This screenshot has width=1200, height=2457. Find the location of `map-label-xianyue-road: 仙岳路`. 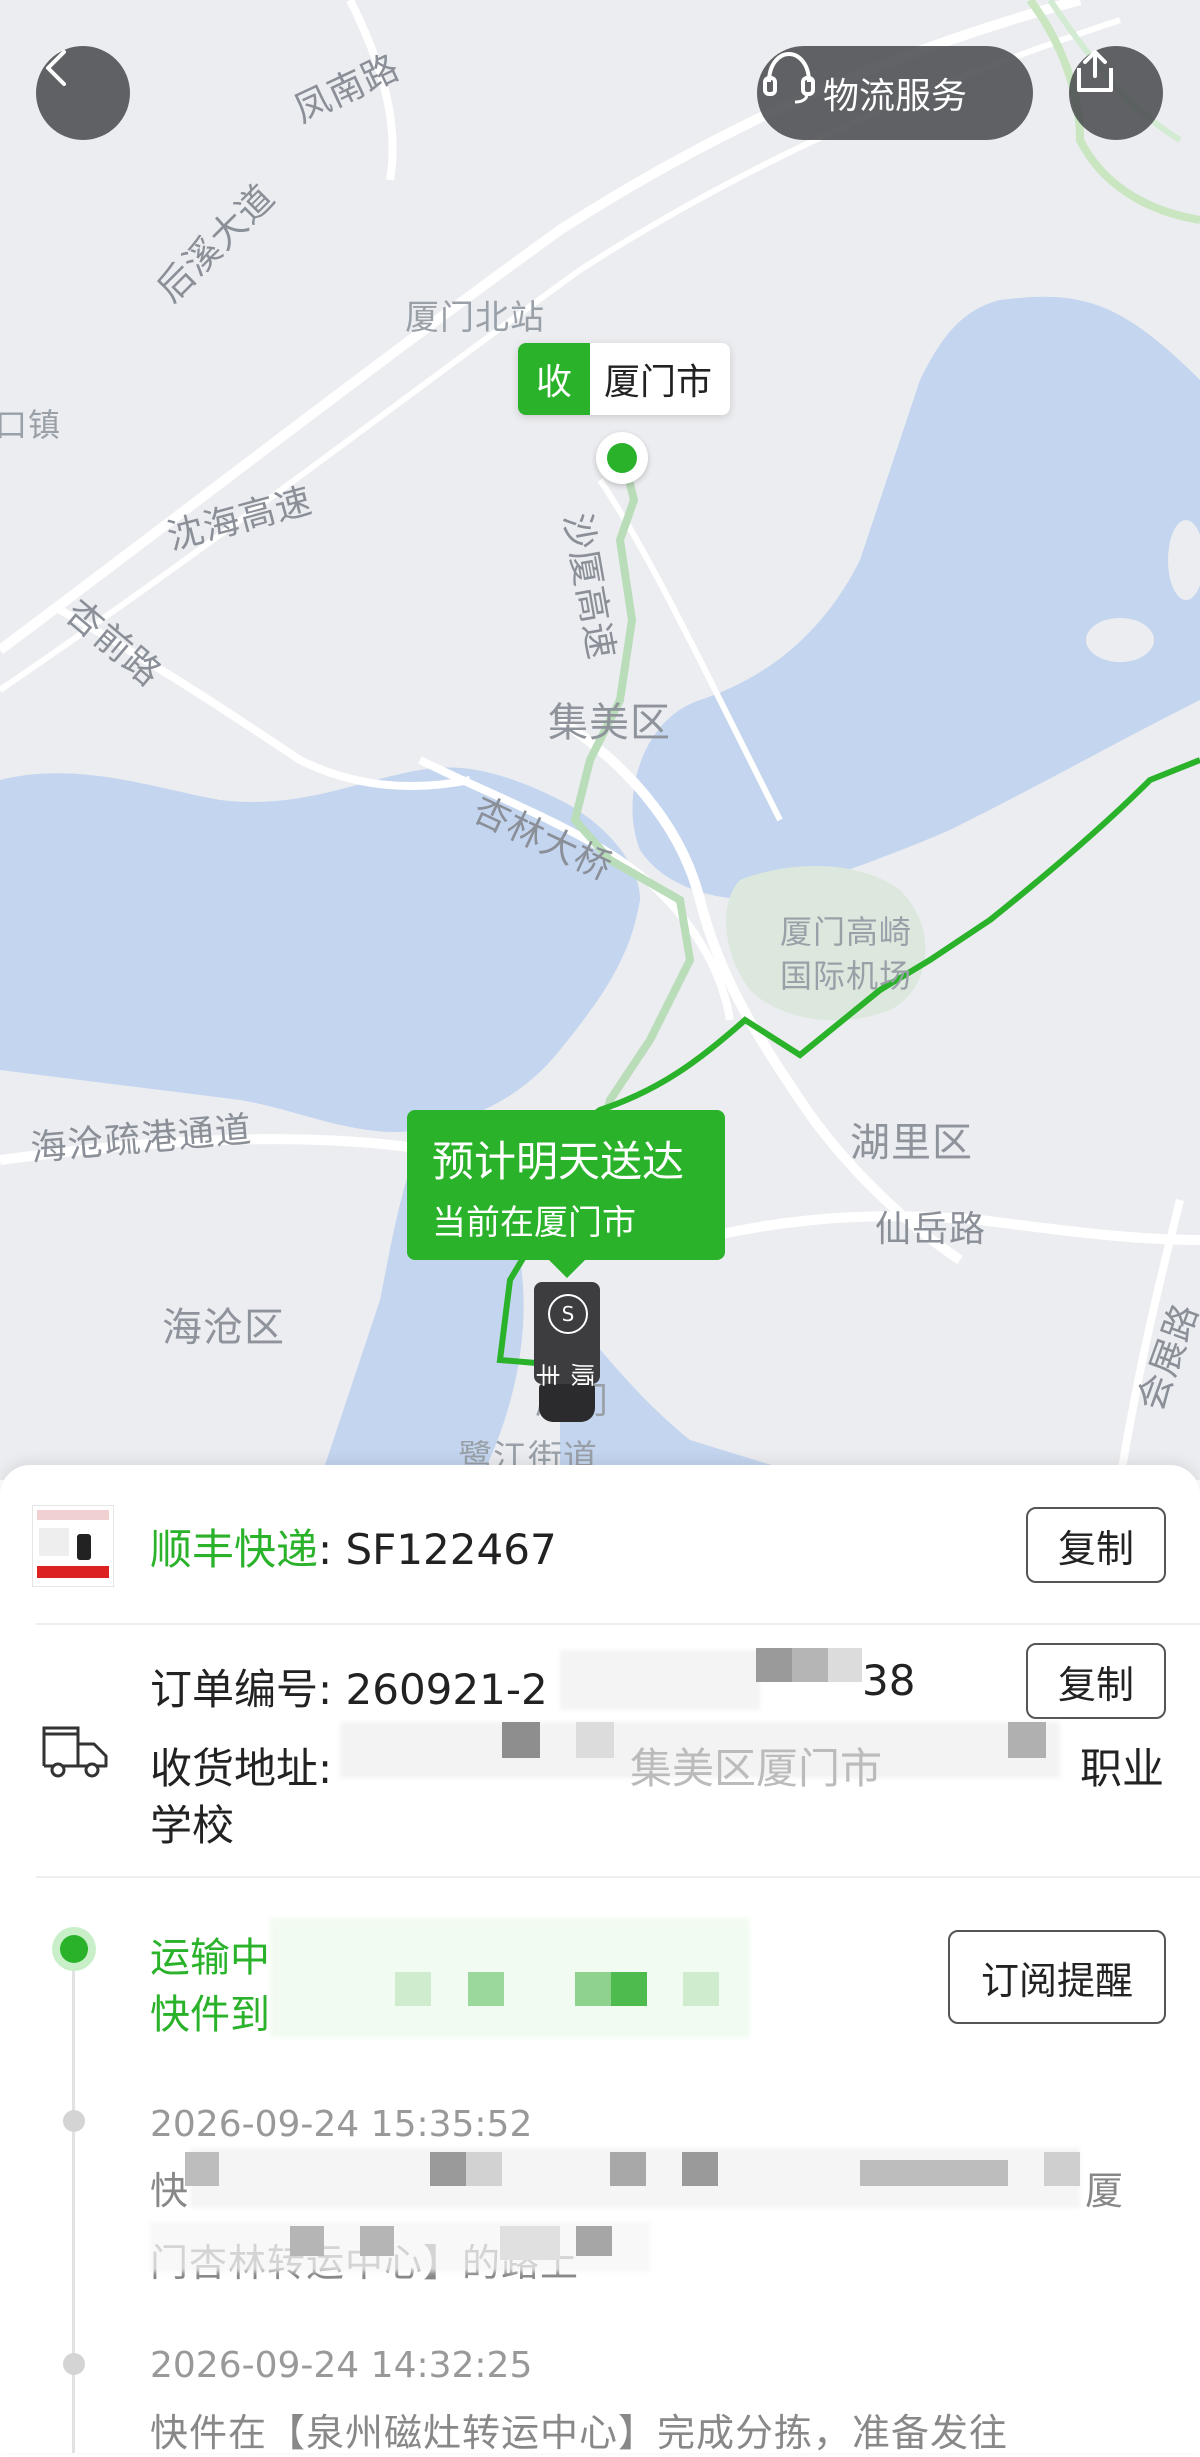

map-label-xianyue-road: 仙岳路 is located at coordinates (931, 1229).